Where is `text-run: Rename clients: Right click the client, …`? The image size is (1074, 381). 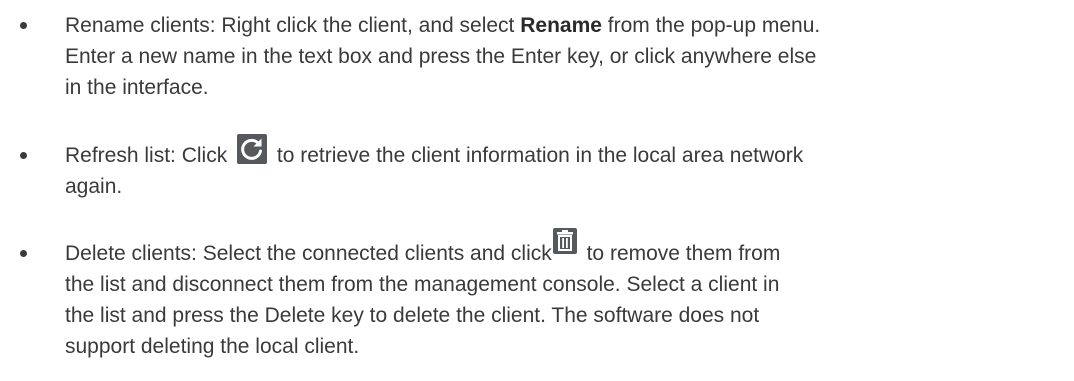
text-run: Rename clients: Right click the client, … is located at coordinates (293, 25).